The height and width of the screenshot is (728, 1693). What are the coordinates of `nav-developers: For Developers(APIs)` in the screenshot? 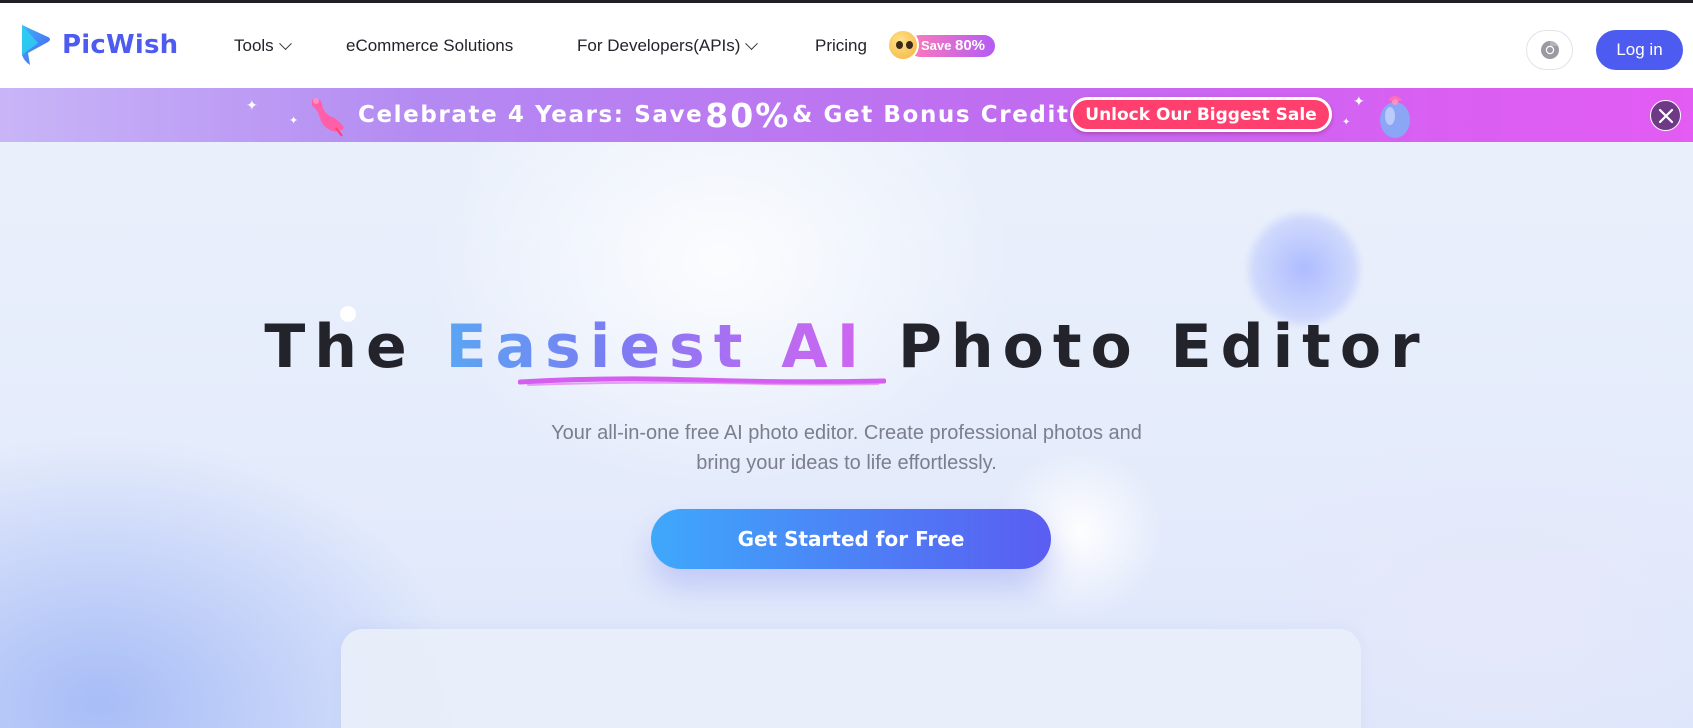 It's located at (668, 46).